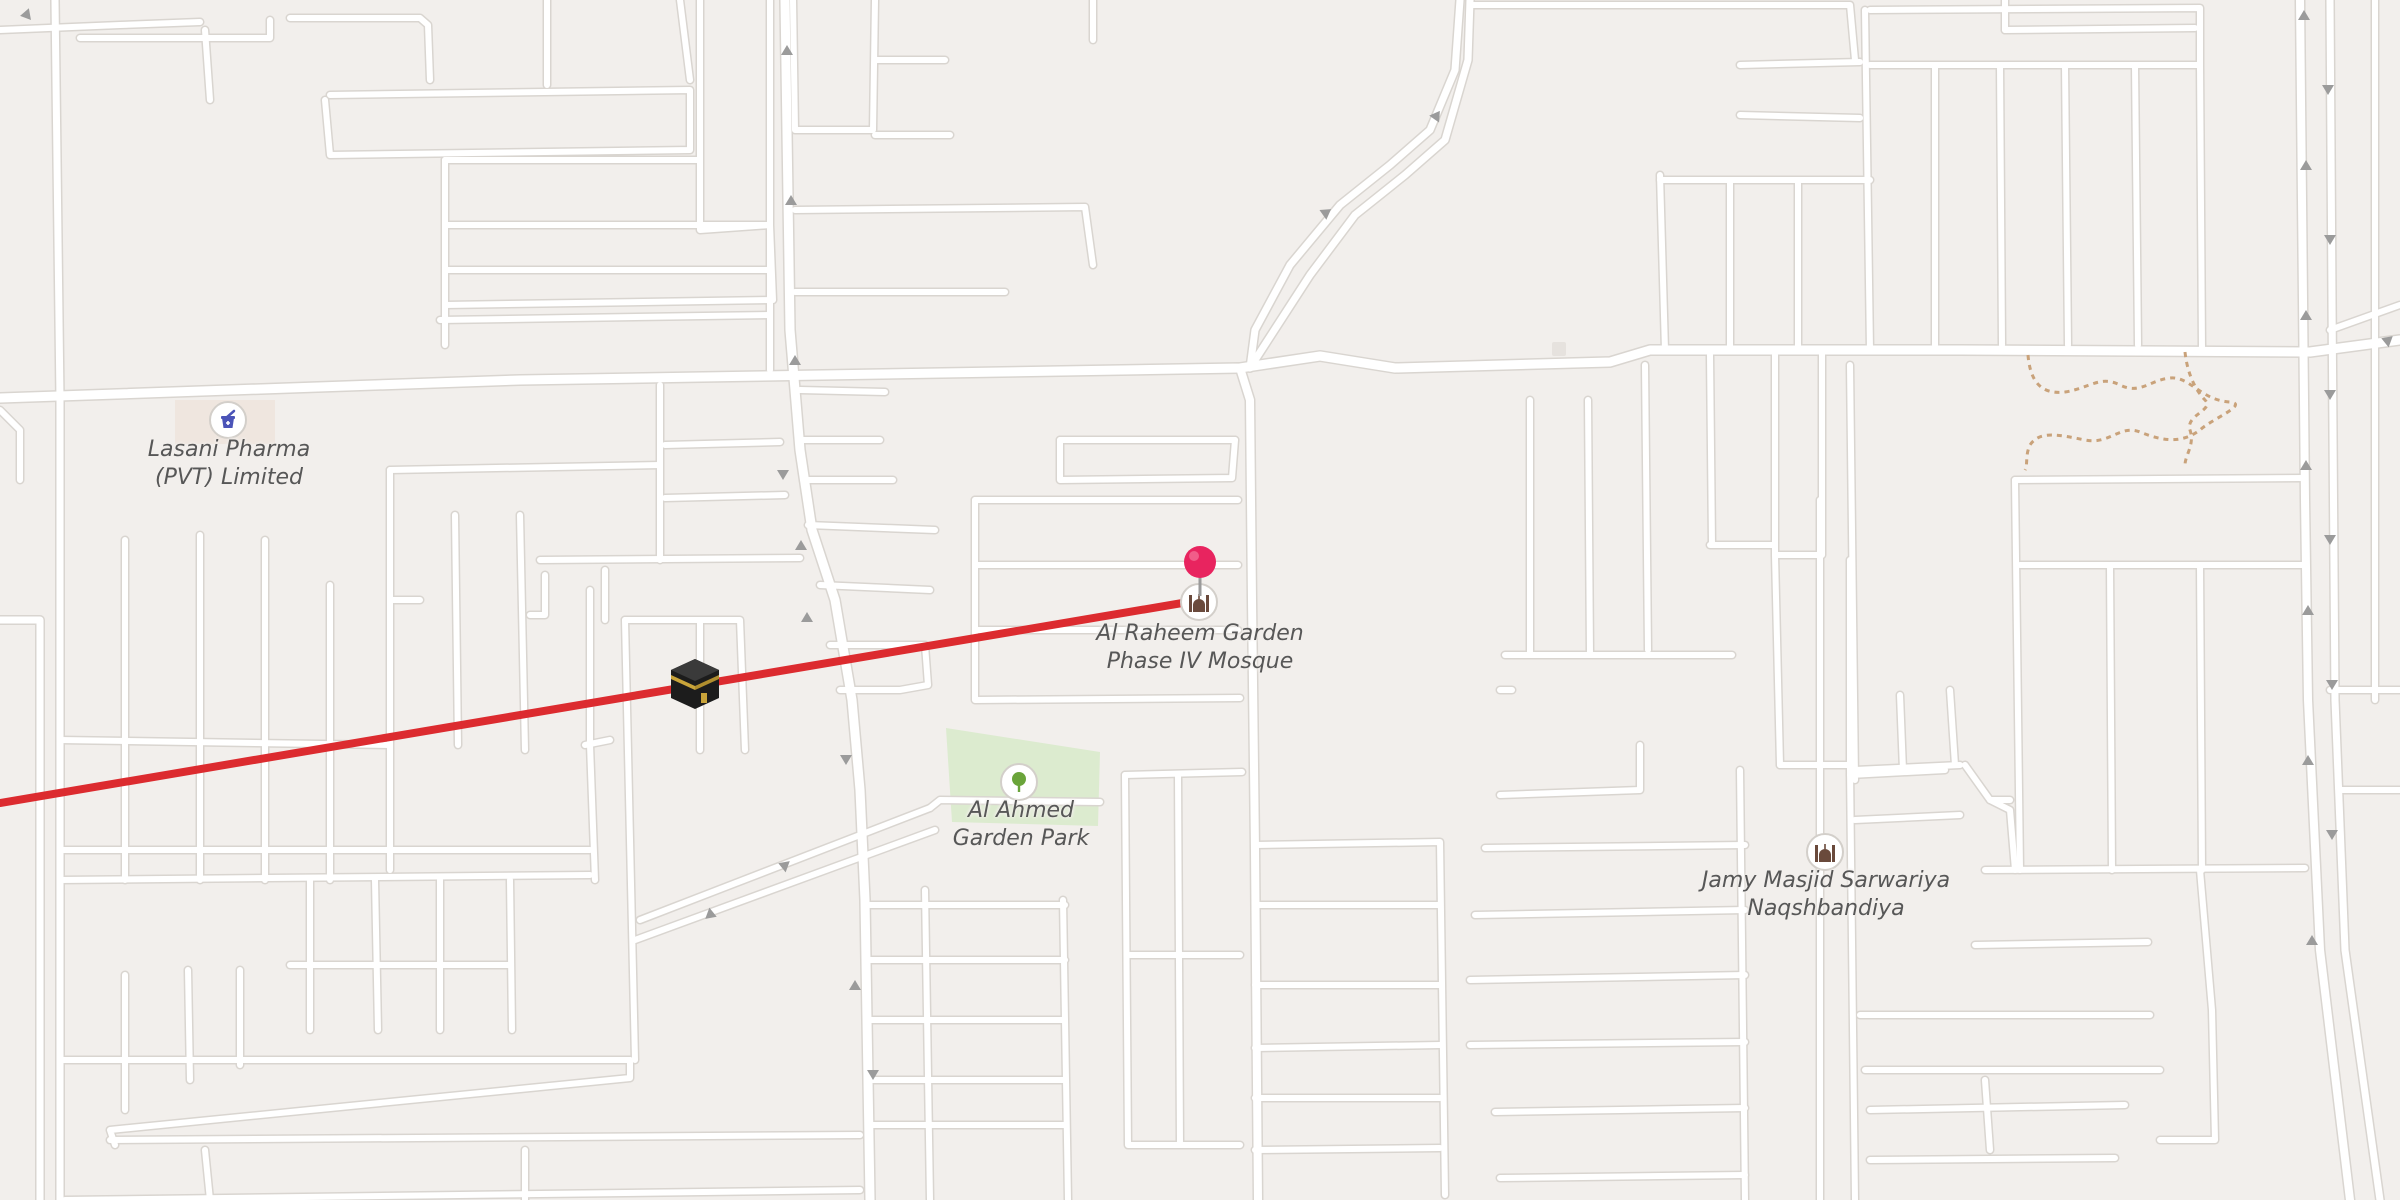 The height and width of the screenshot is (1200, 2400). Describe the element at coordinates (1019, 782) in the screenshot. I see `park-tree-icon` at that location.